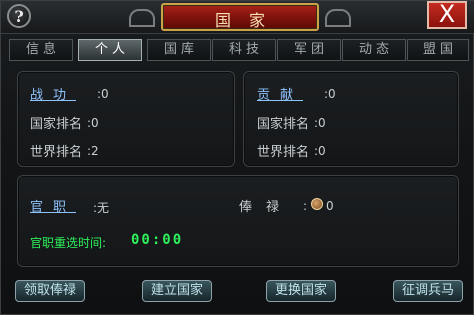  I want to click on salary-label: 俸禄, so click(266, 207).